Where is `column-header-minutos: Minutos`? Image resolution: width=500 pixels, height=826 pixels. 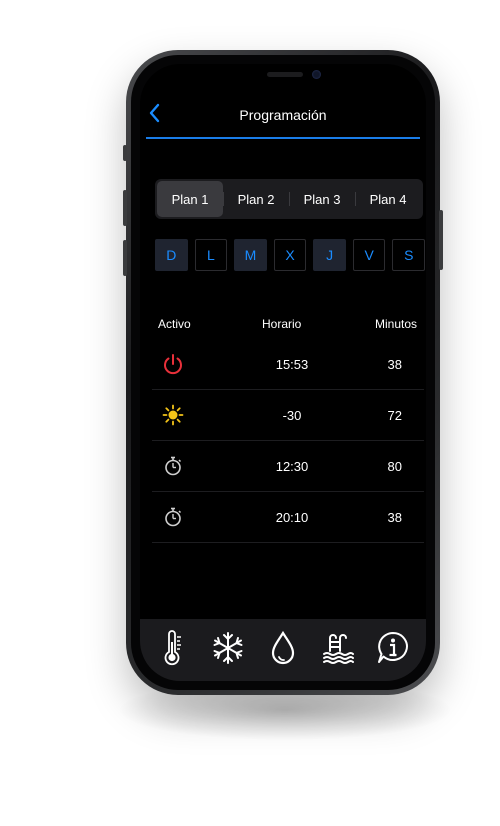
column-header-minutos: Minutos is located at coordinates (396, 324).